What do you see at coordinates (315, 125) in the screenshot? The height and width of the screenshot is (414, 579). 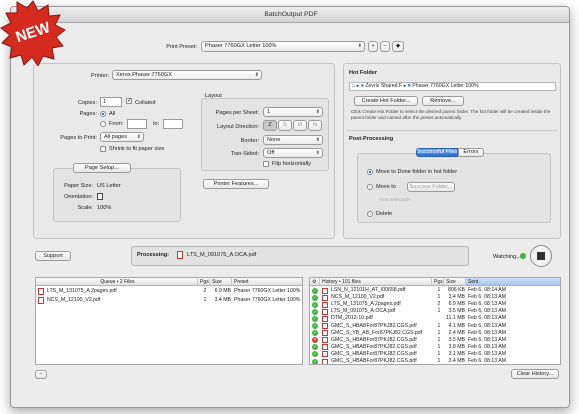 I see `direction-n-button: N` at bounding box center [315, 125].